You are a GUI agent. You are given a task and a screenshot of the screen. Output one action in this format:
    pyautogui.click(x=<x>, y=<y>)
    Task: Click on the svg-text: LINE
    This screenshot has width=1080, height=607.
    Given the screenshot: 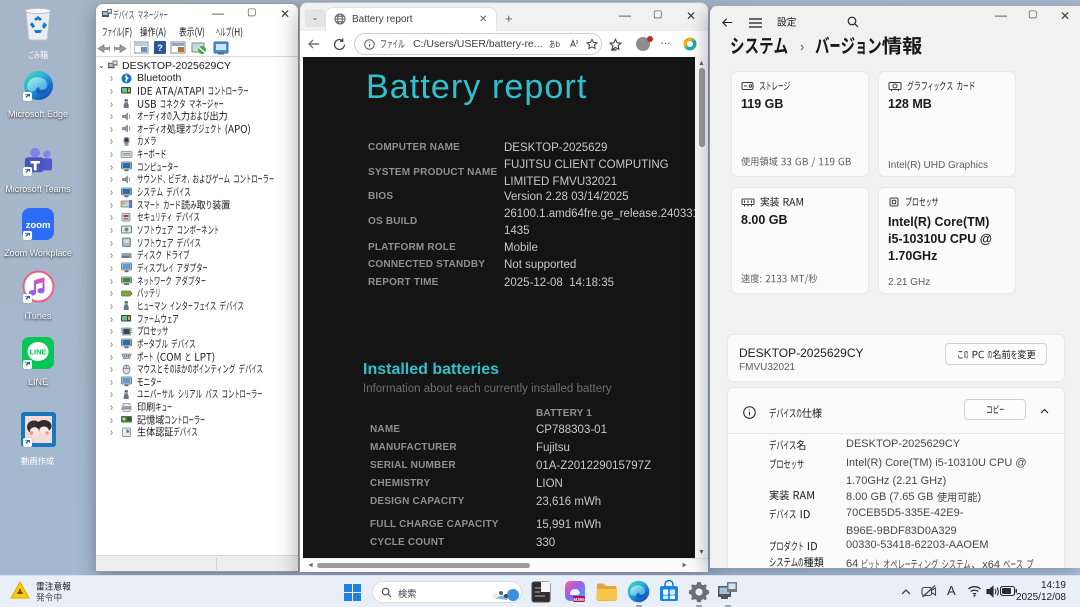 What is the action you would take?
    pyautogui.click(x=37, y=352)
    